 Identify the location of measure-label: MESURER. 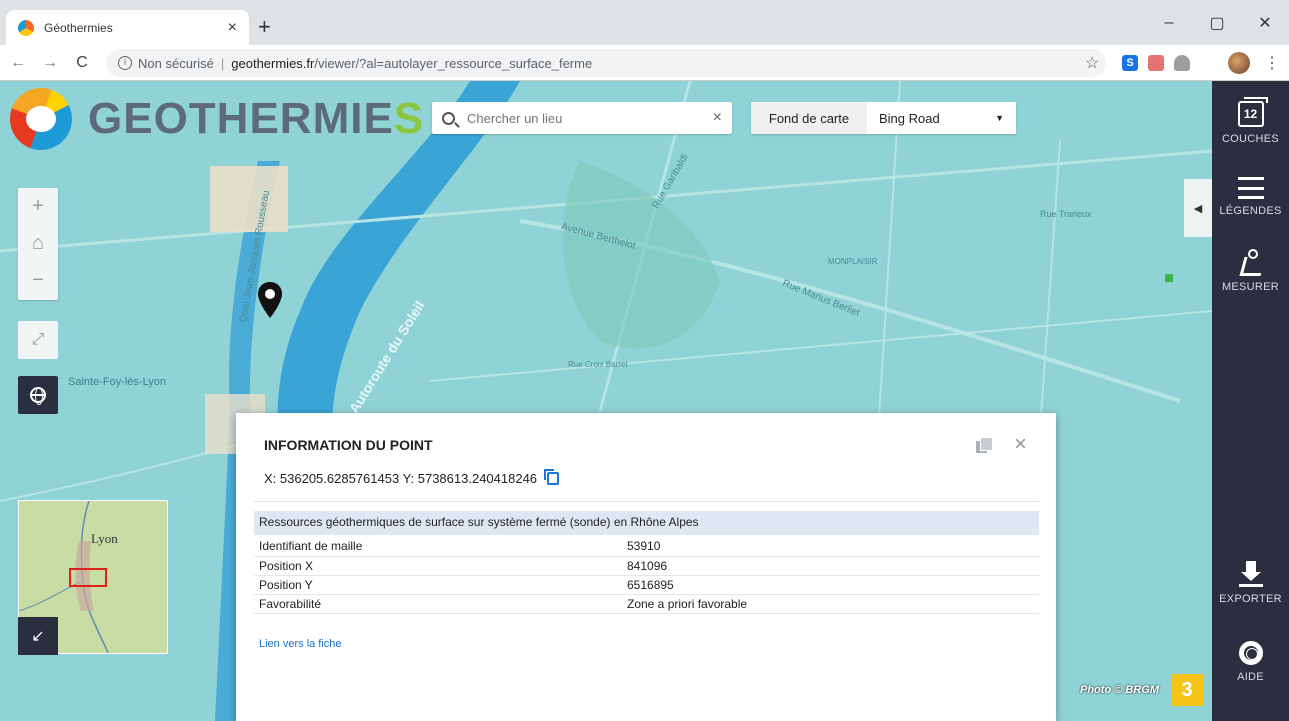
(1250, 287).